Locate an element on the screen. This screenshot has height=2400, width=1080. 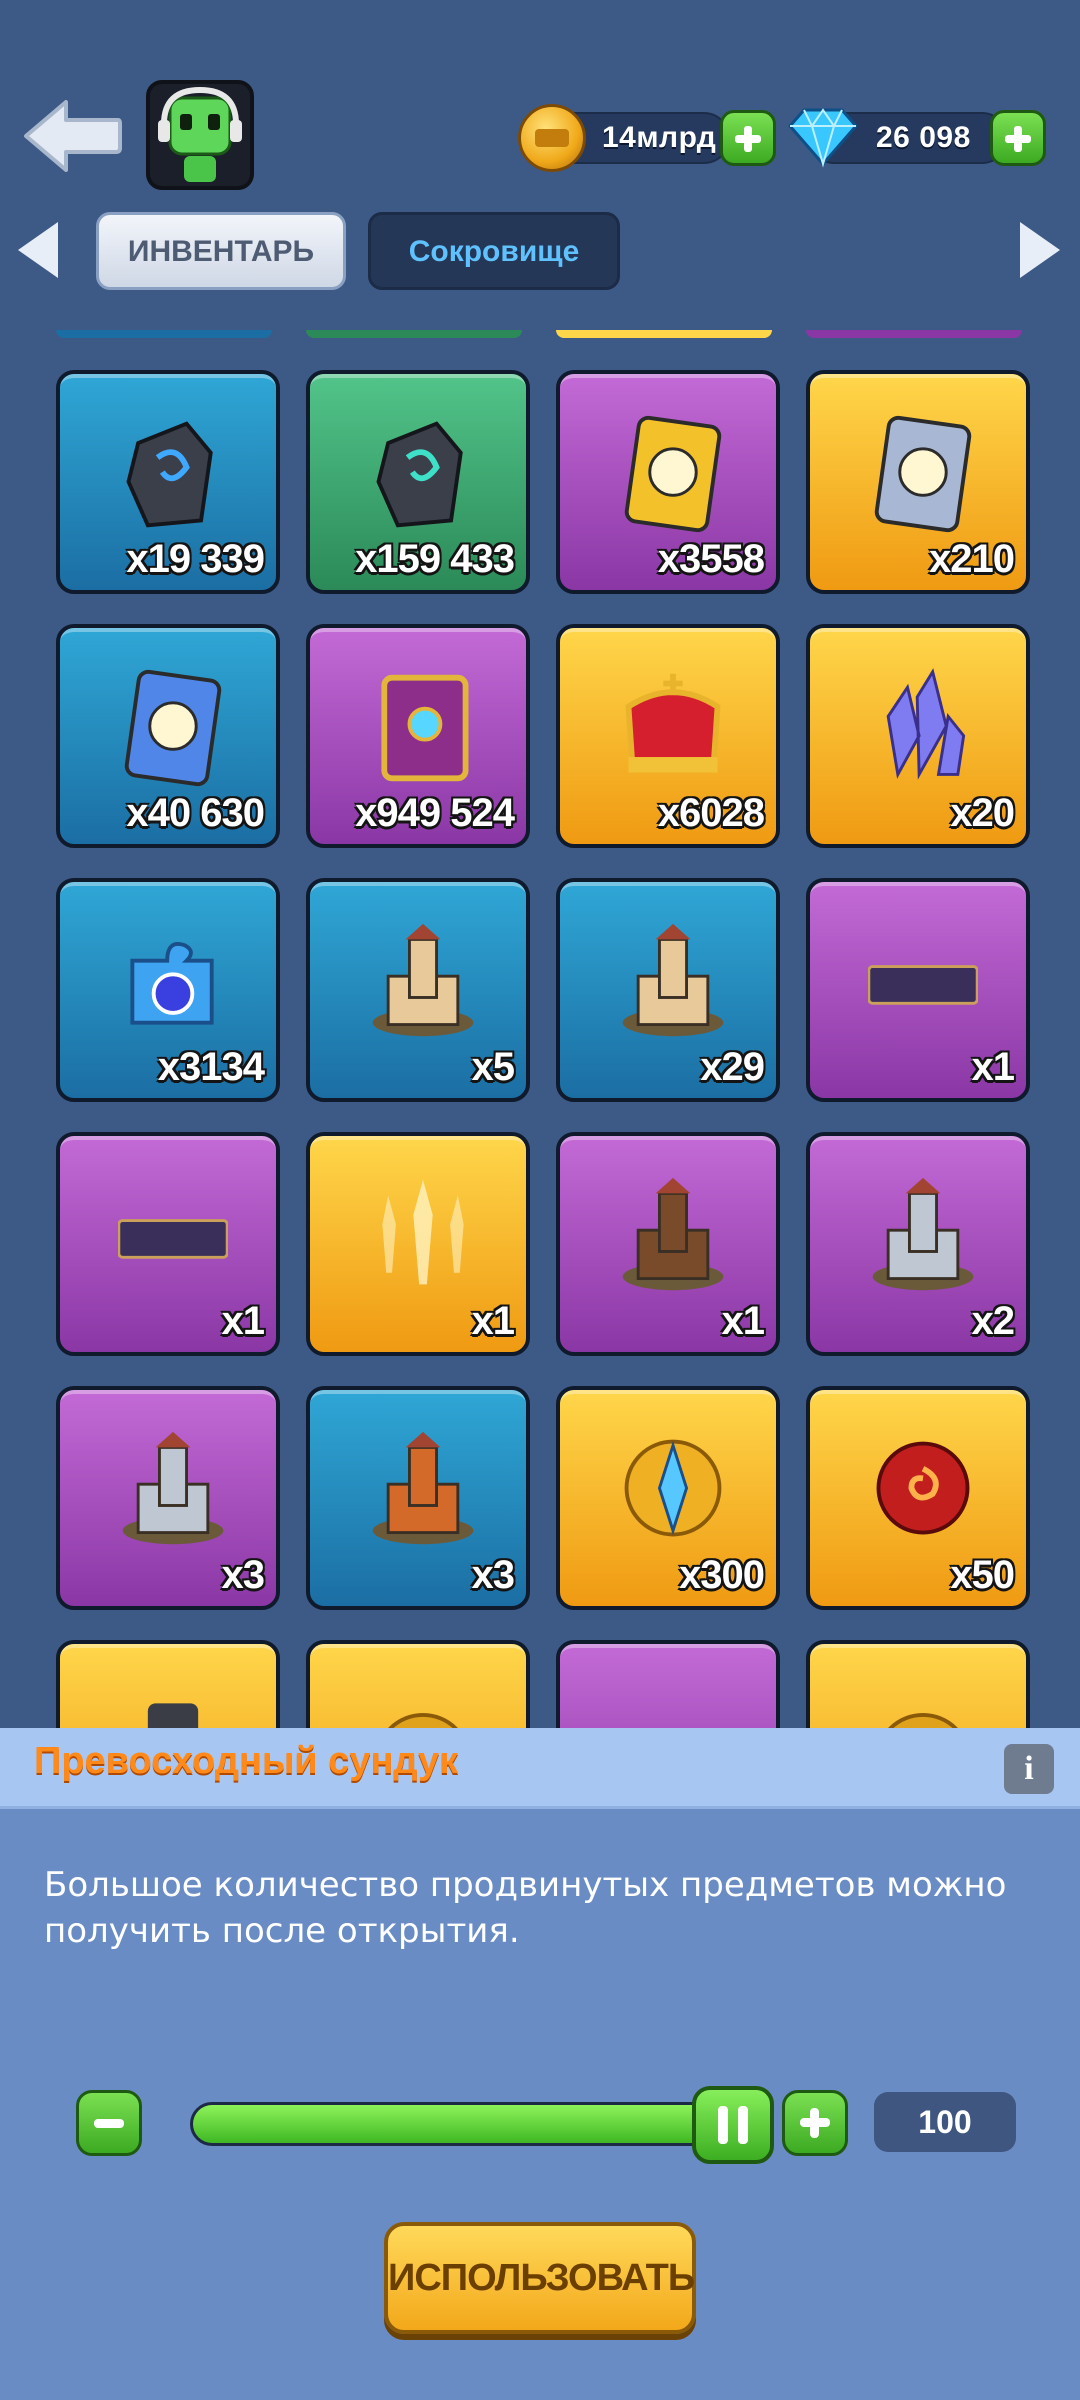
coin-amount: 14млрд is located at coordinates (659, 137).